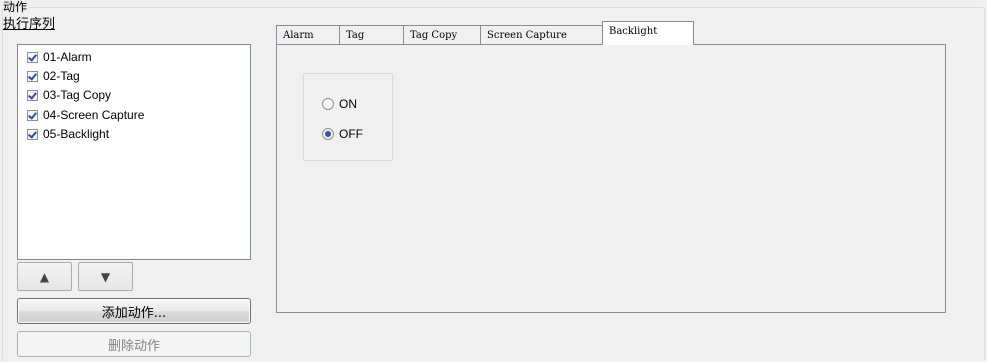 This screenshot has height=362, width=987. I want to click on list-item-label: 04-Screen Capture, so click(94, 115).